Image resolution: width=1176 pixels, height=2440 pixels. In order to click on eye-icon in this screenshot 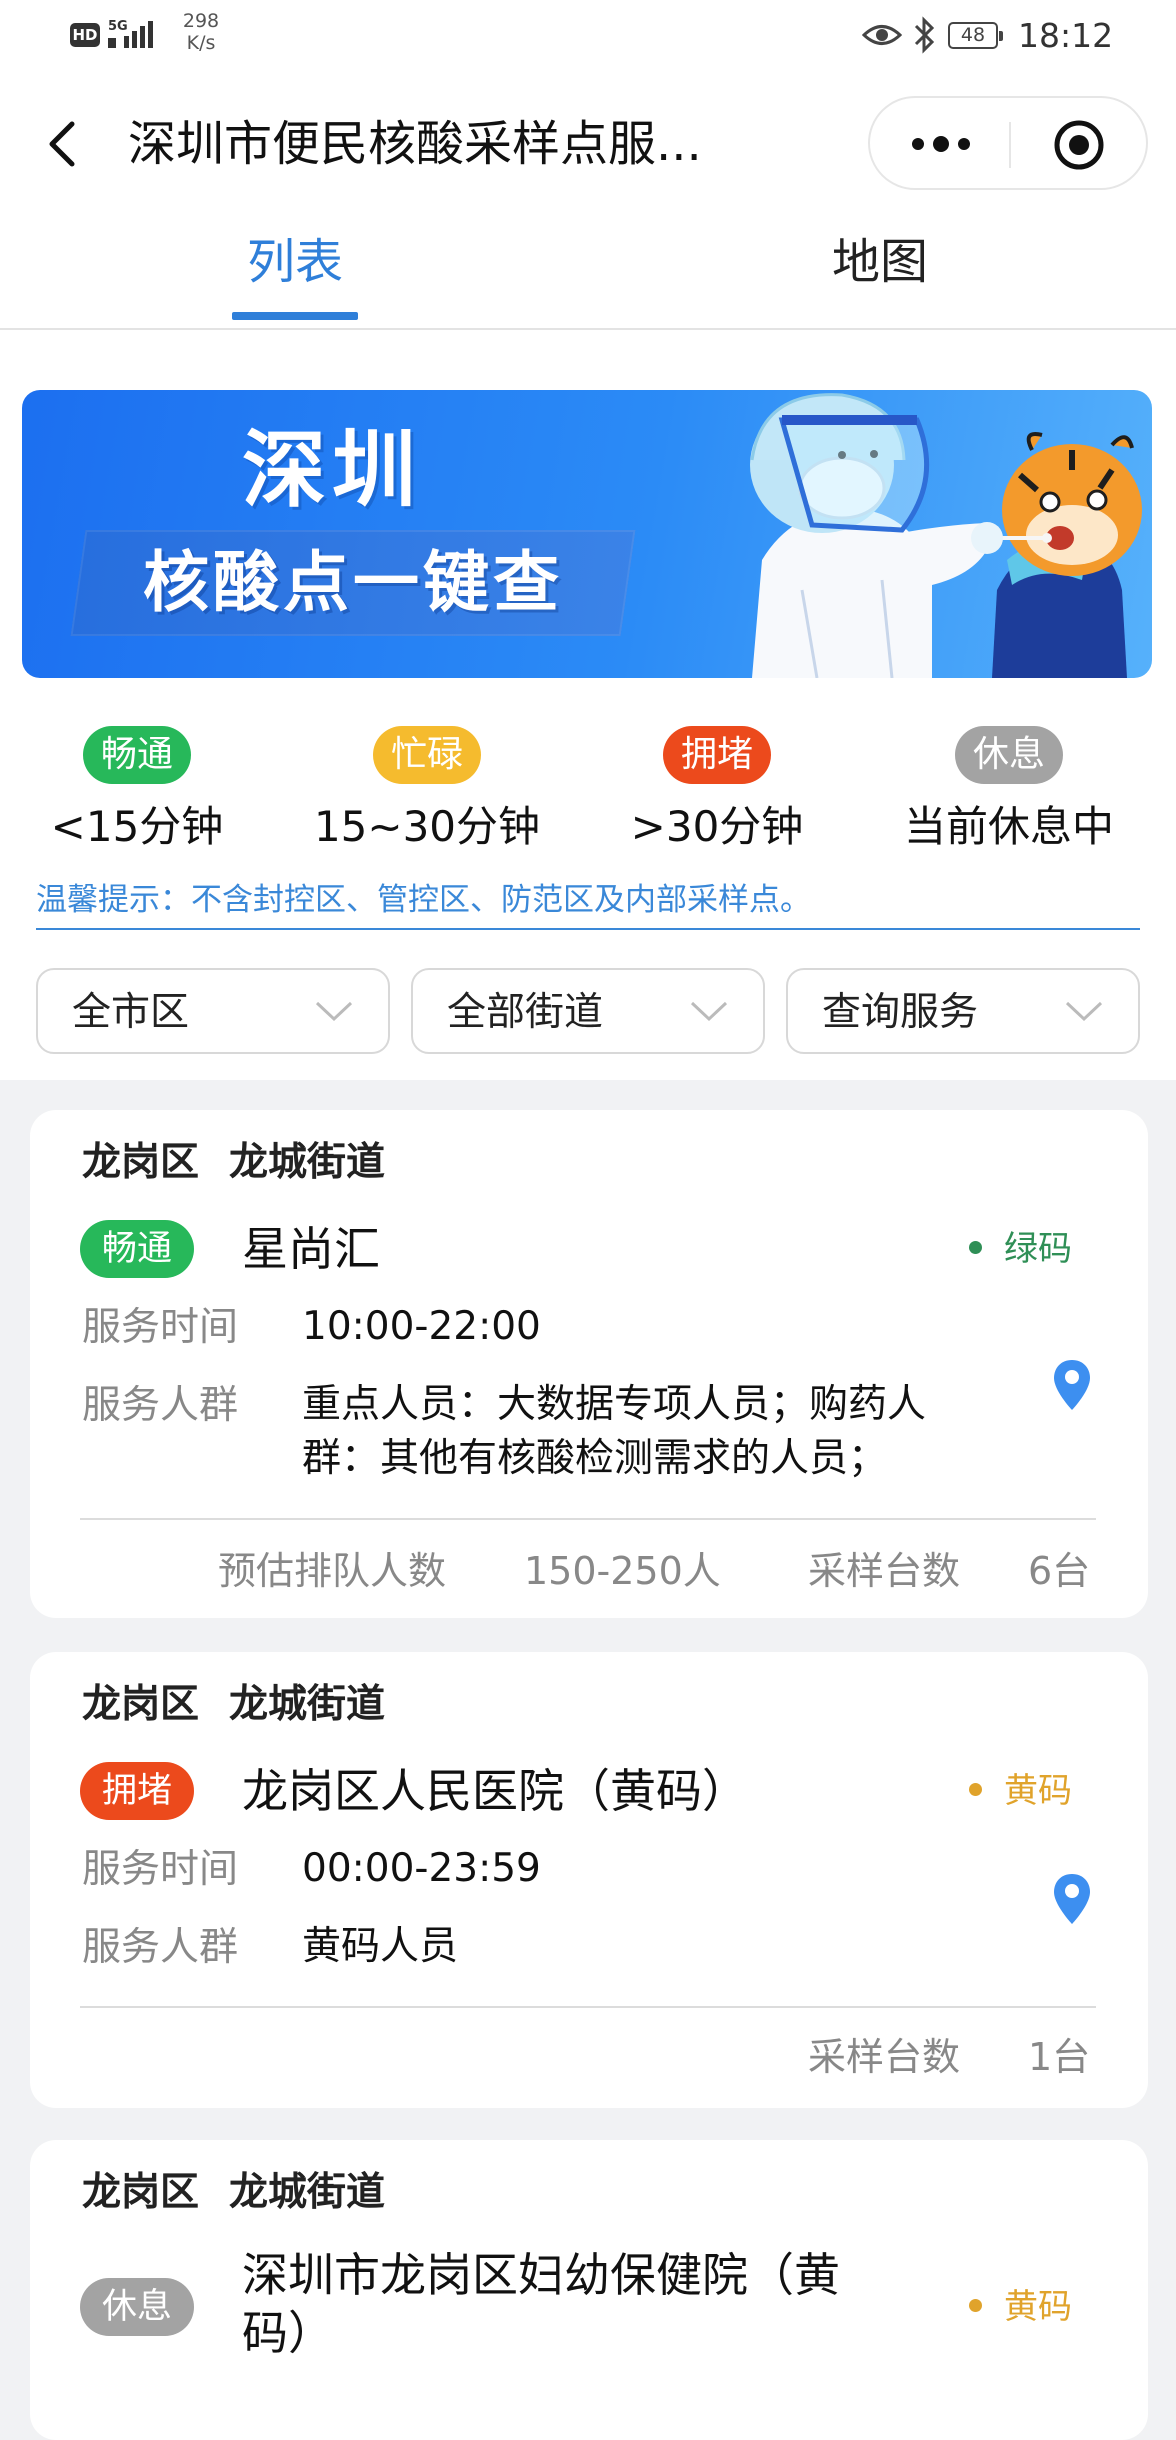, I will do `click(882, 35)`.